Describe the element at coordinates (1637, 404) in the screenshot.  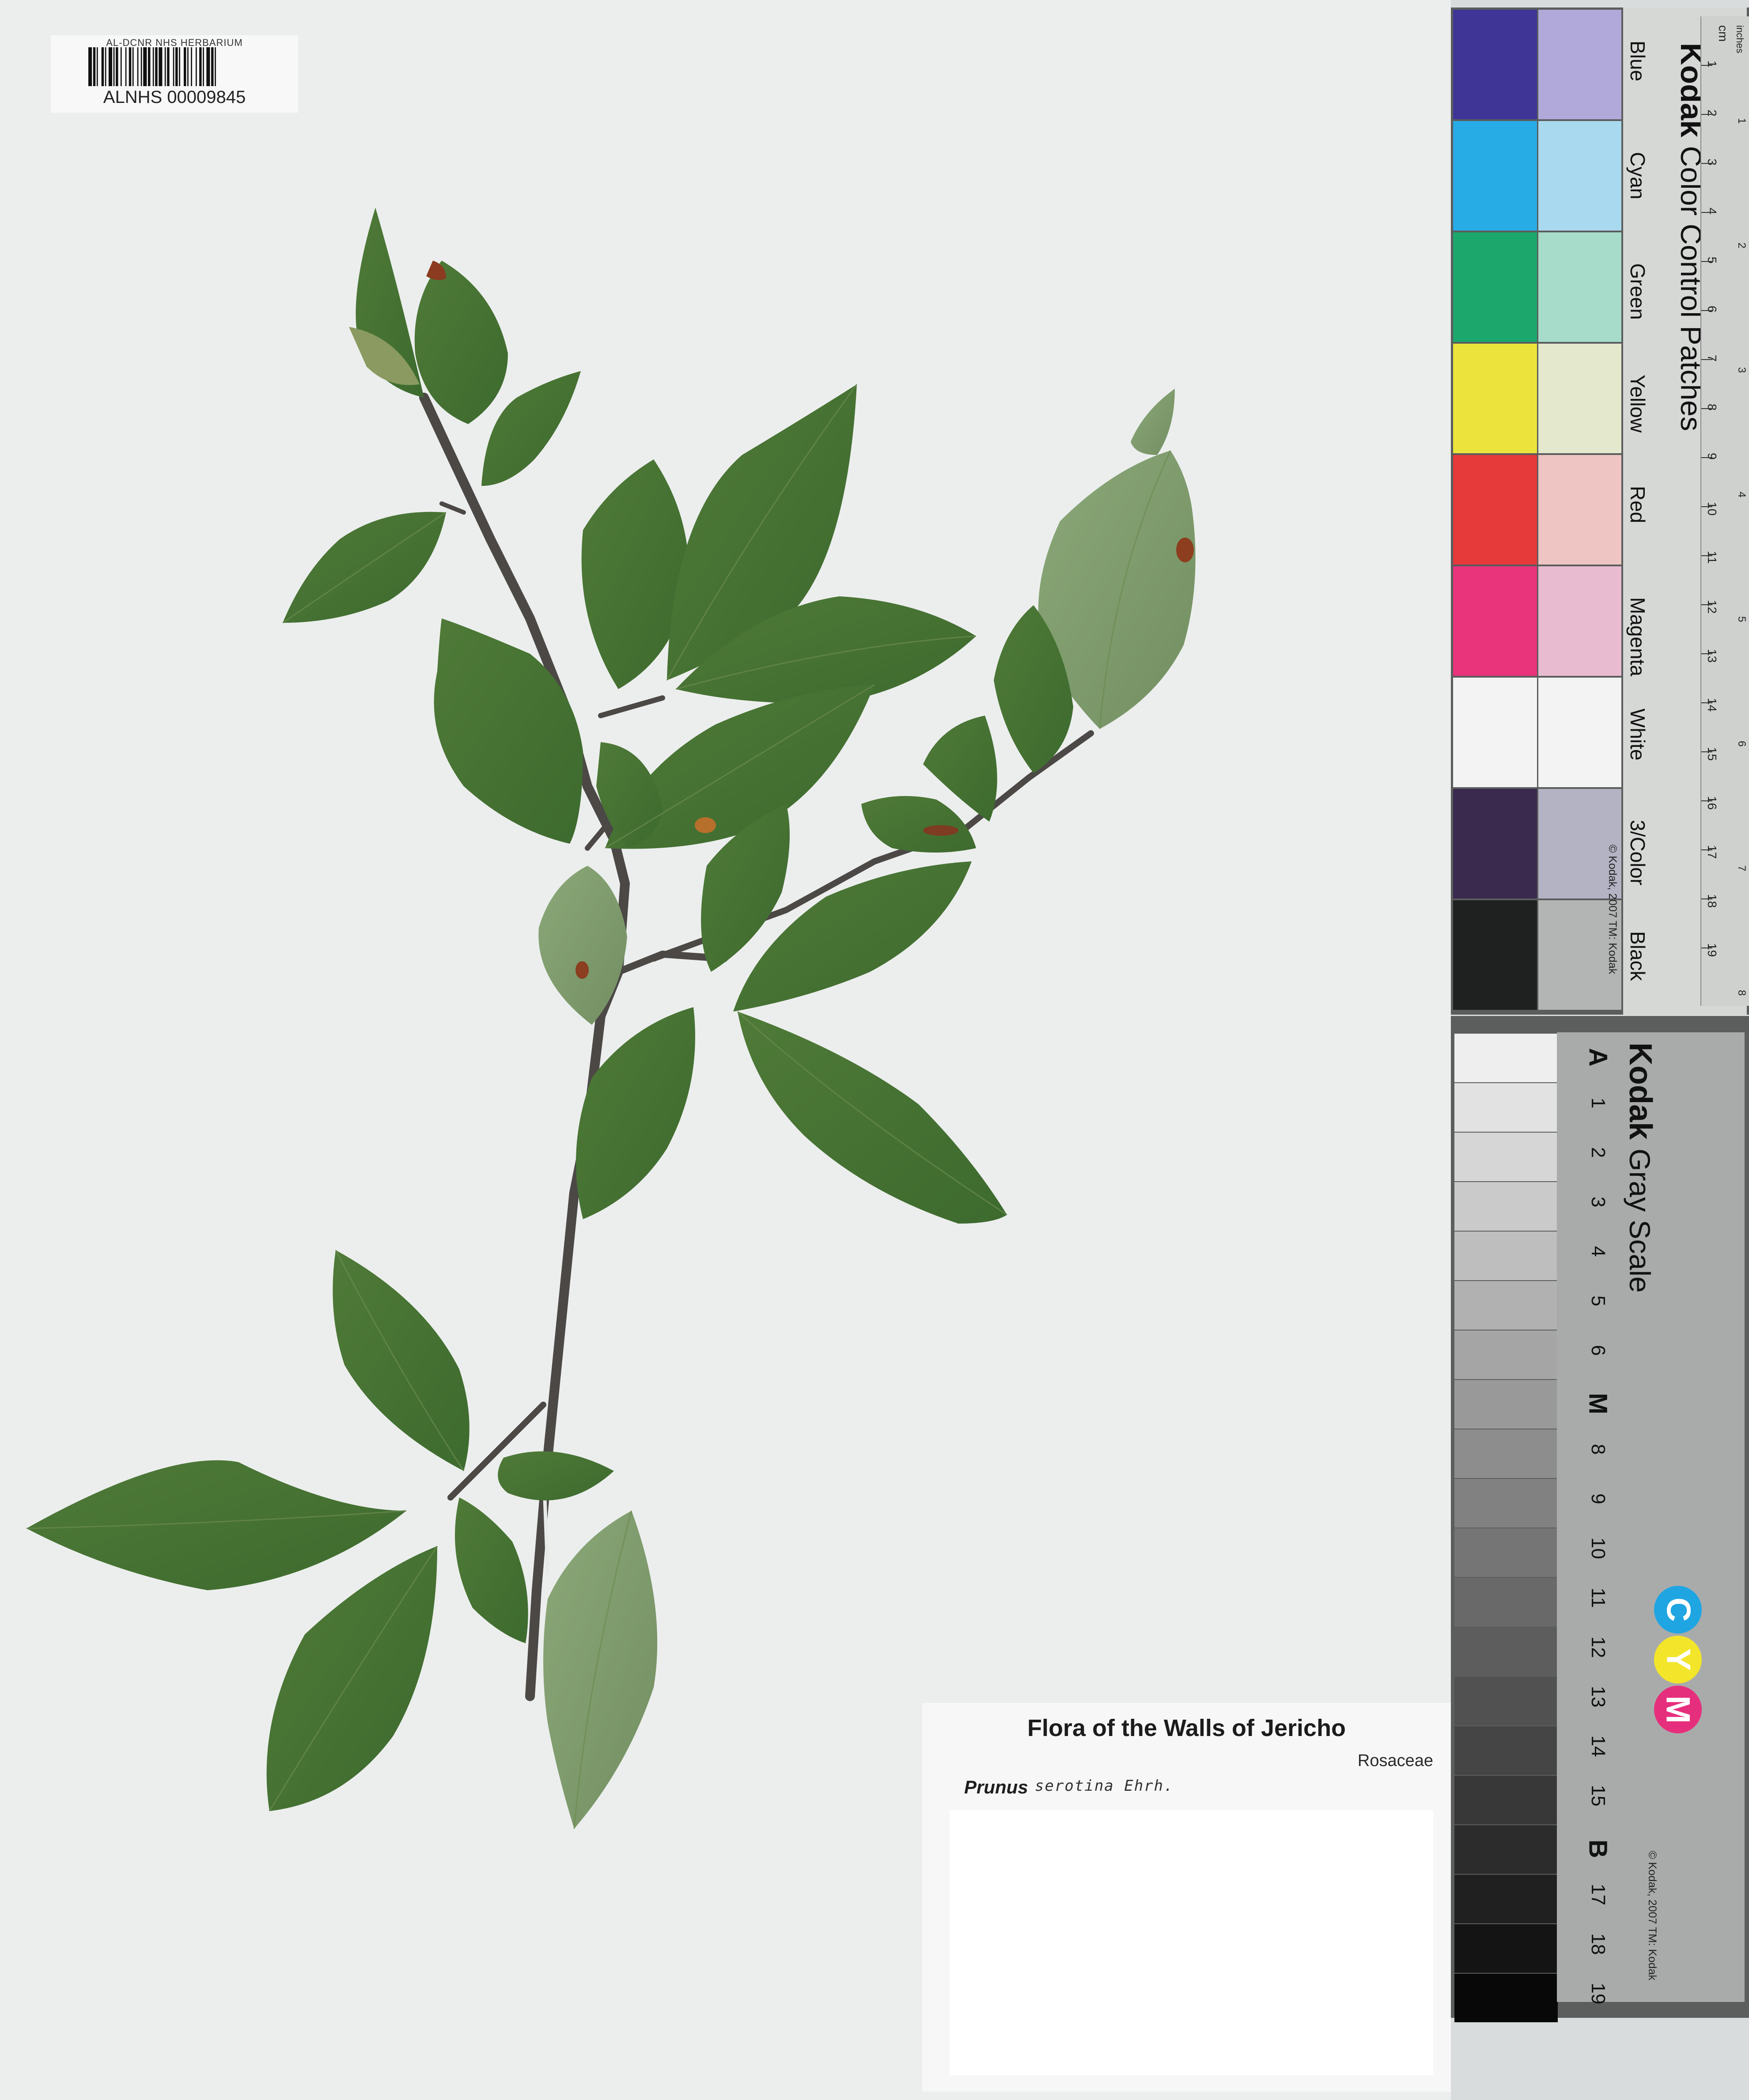
I see `color-patch-label: Yellow` at that location.